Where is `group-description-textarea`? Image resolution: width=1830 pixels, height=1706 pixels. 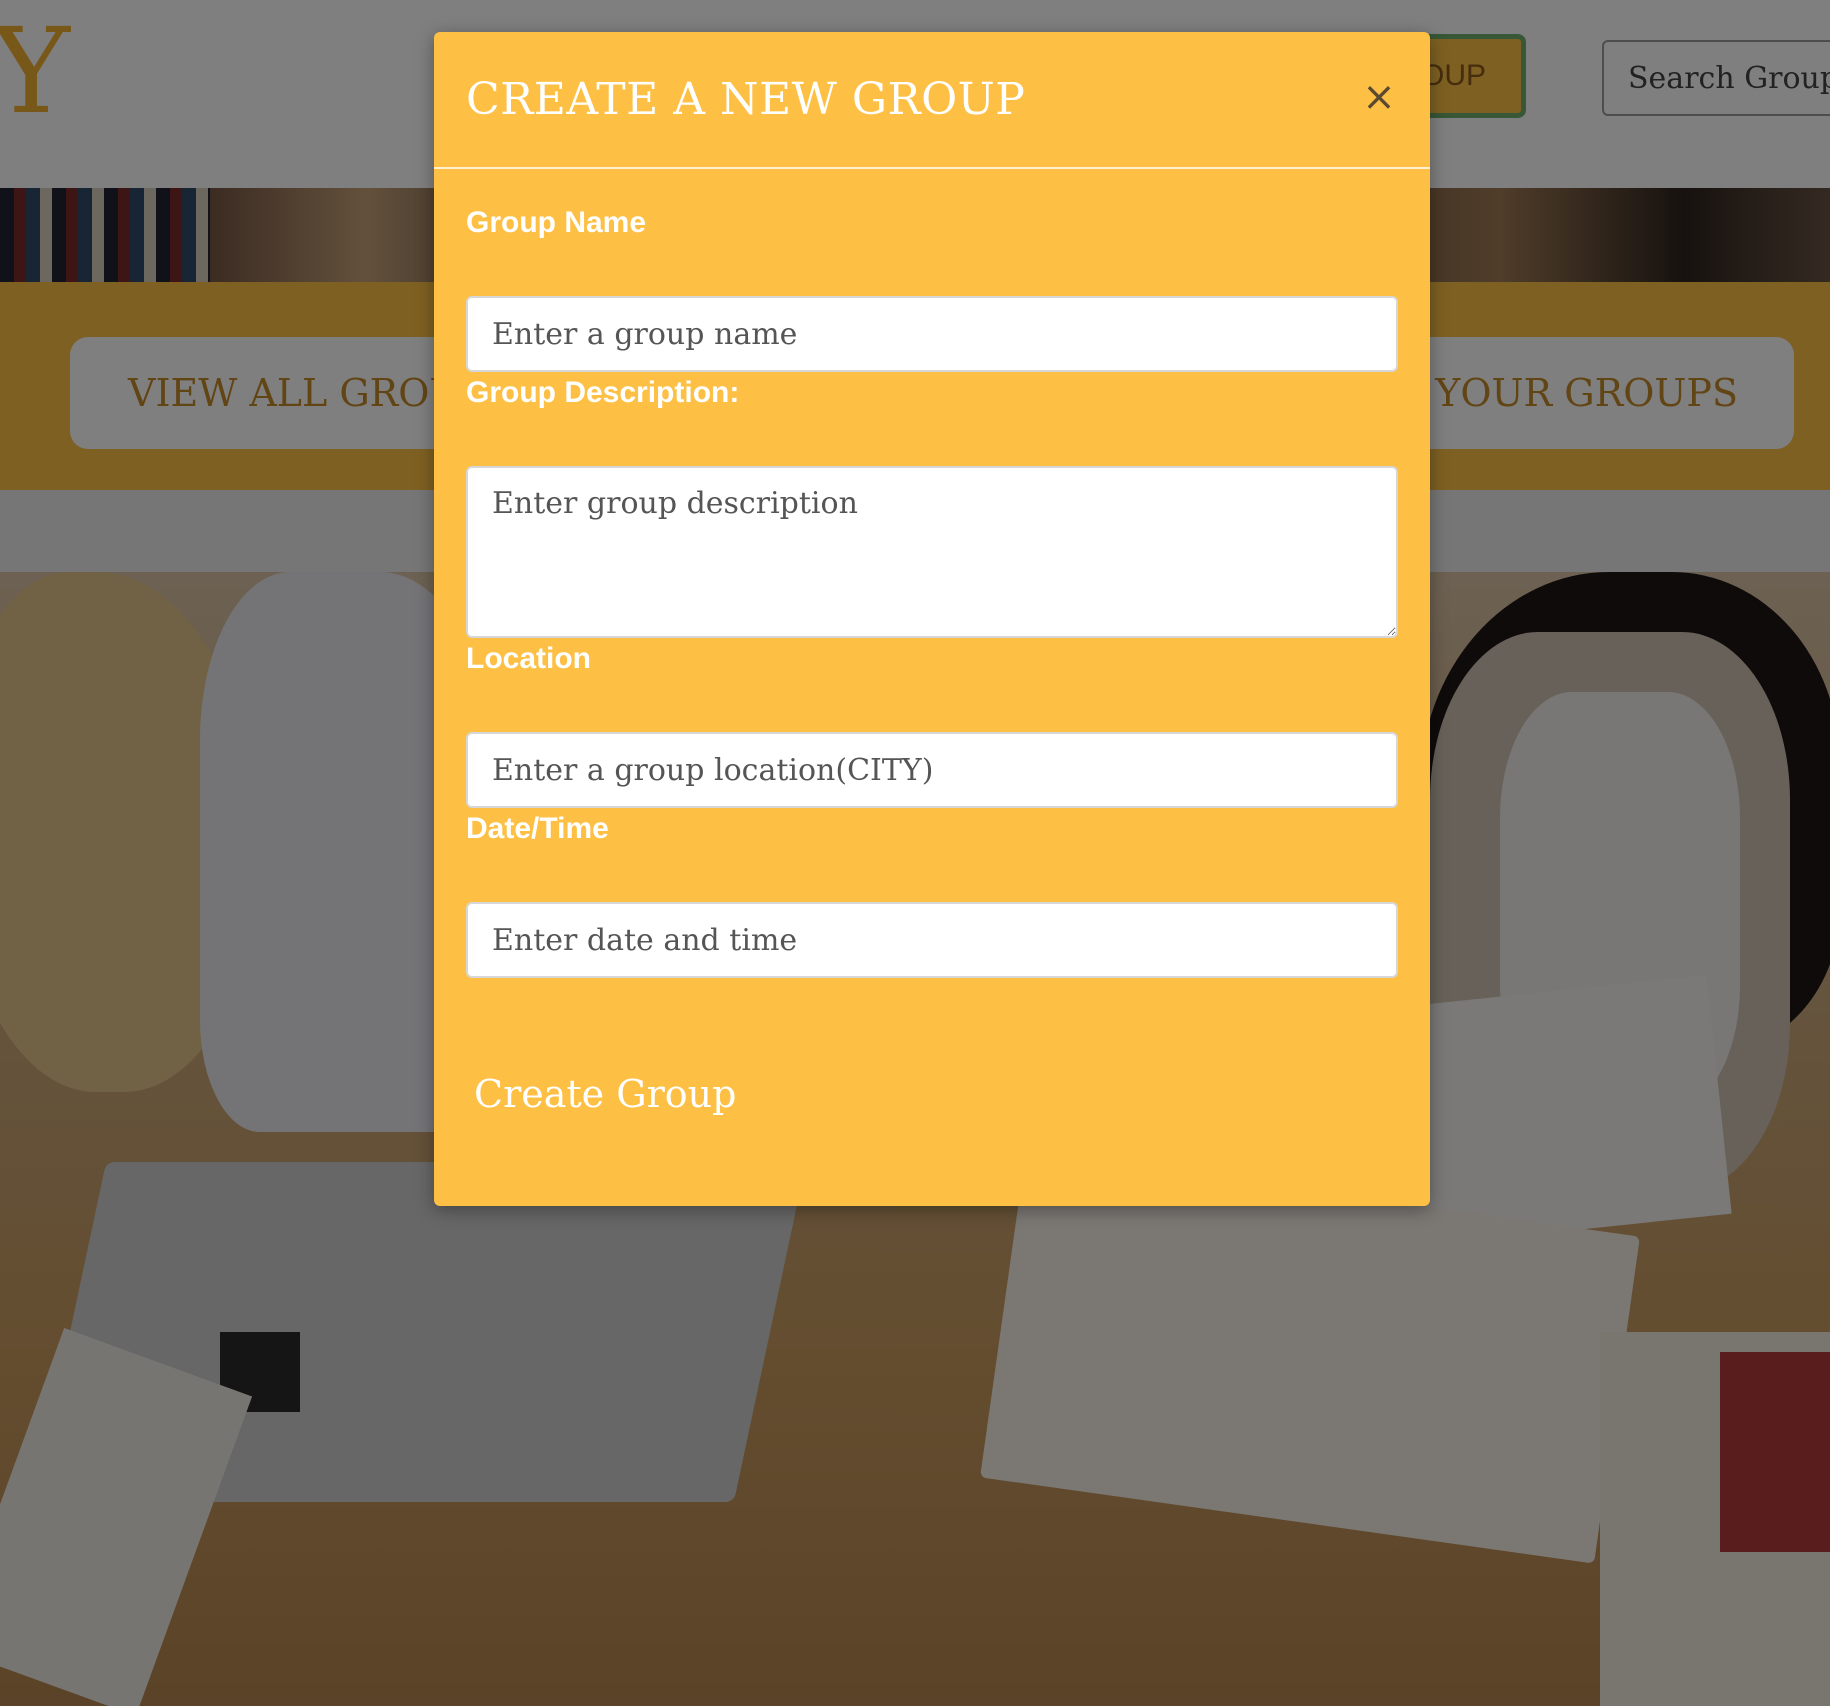
group-description-textarea is located at coordinates (932, 552).